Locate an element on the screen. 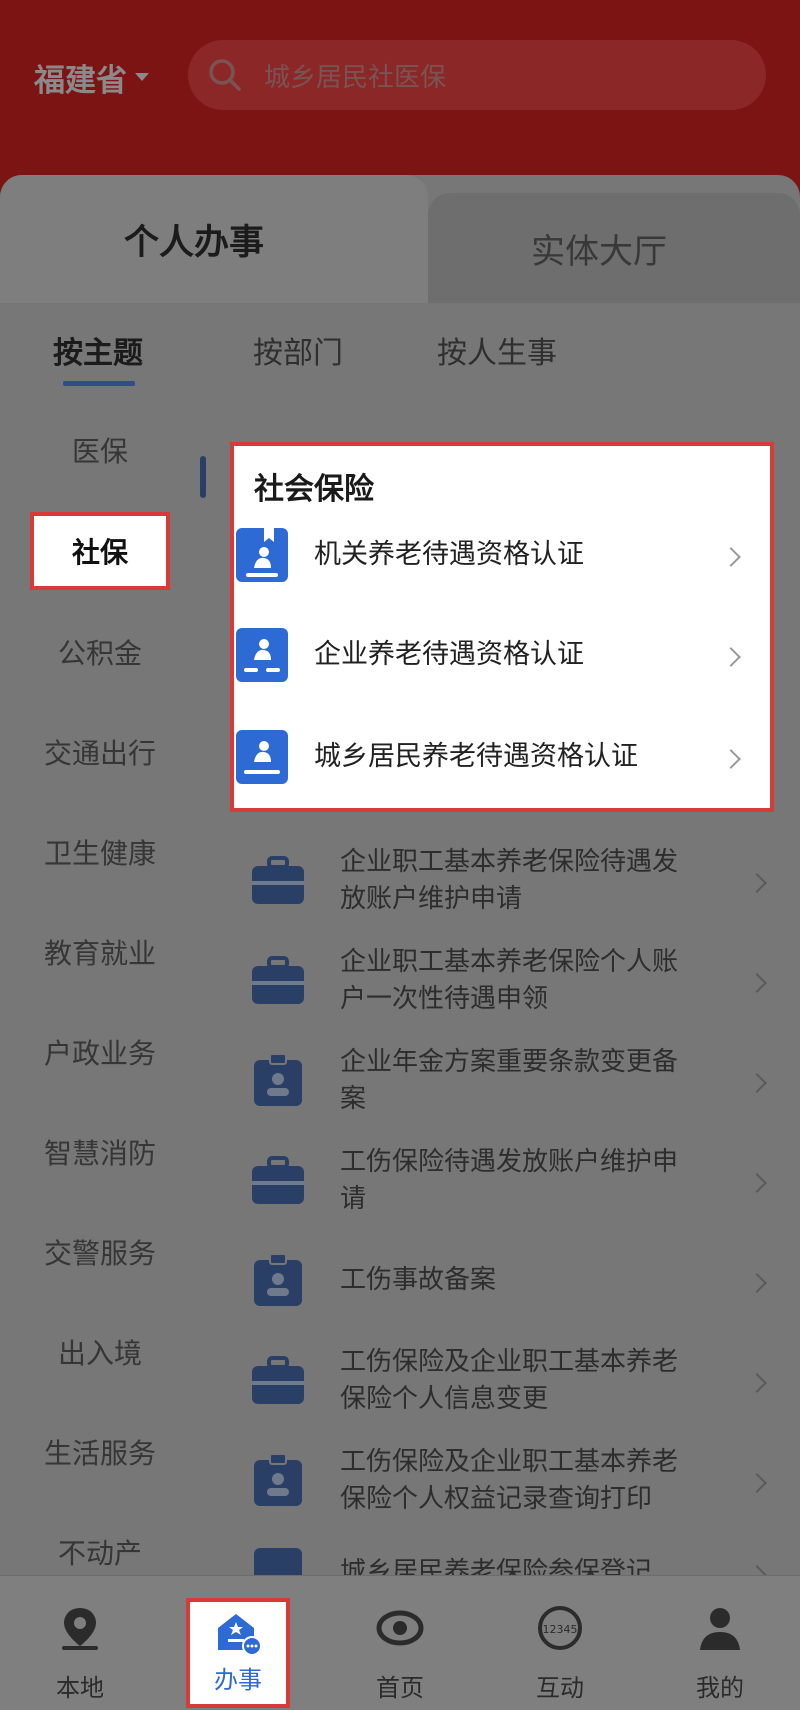  nav-home: 首页 is located at coordinates (400, 1643).